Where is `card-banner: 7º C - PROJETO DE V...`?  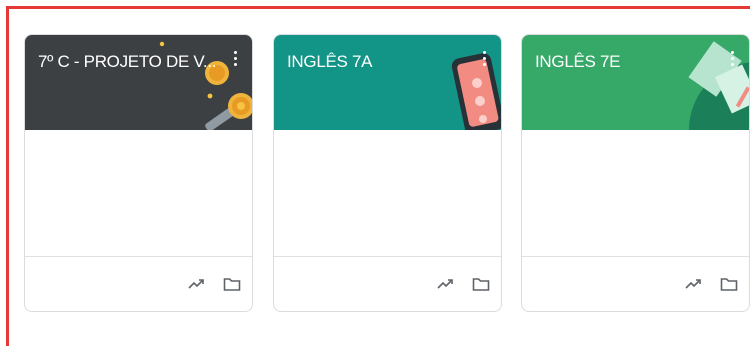 card-banner: 7º C - PROJETO DE V... is located at coordinates (138, 82).